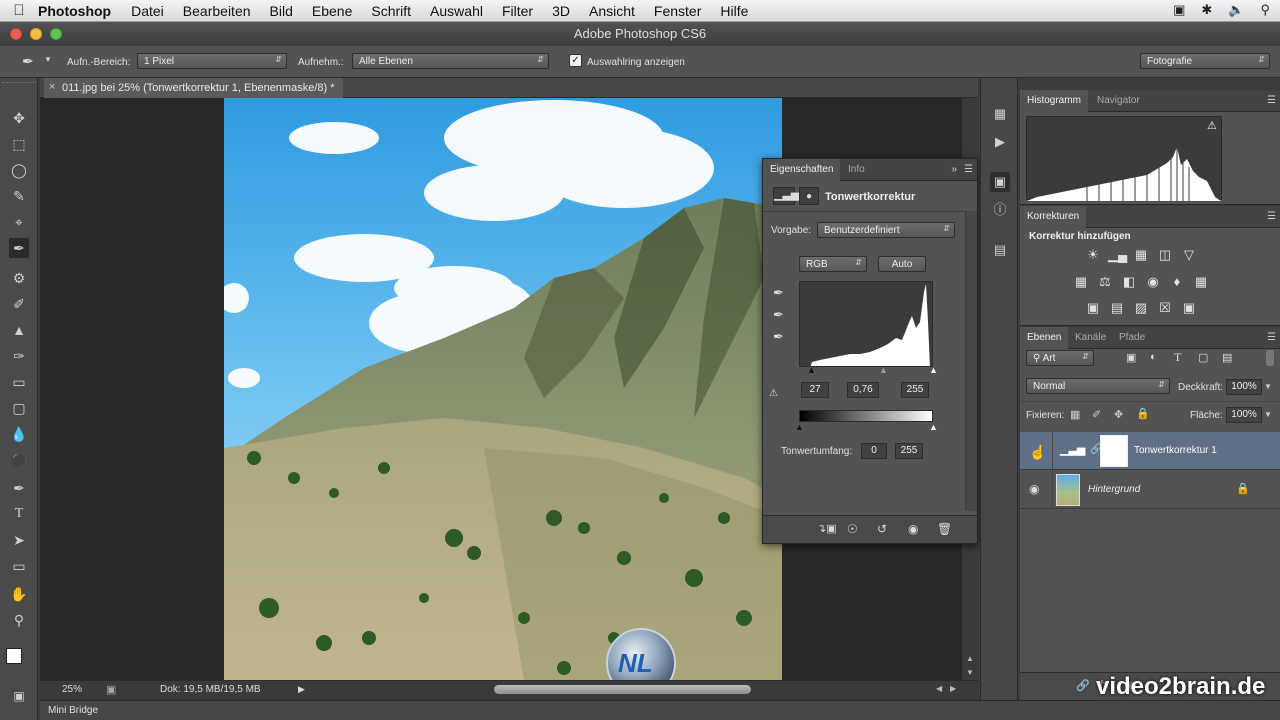 The height and width of the screenshot is (720, 1280). Describe the element at coordinates (72, 689) in the screenshot. I see `zoom-level: 25%` at that location.